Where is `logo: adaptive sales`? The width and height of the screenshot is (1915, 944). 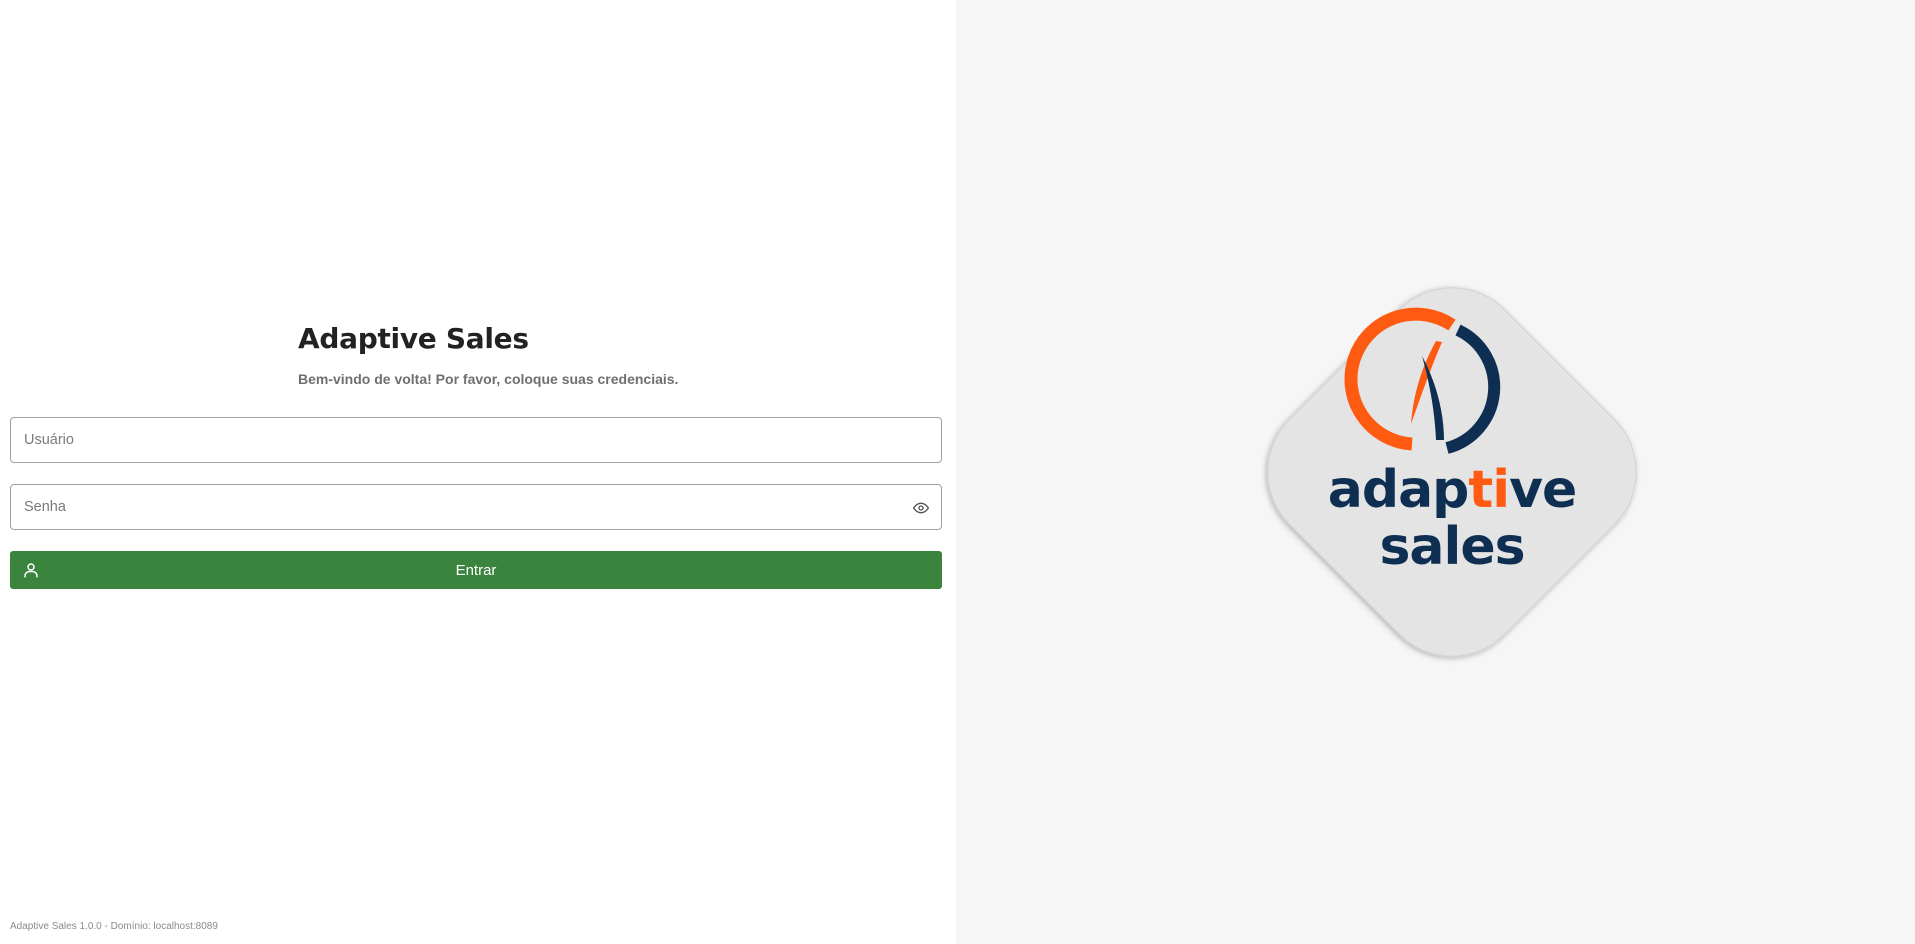 logo: adaptive sales is located at coordinates (1452, 476).